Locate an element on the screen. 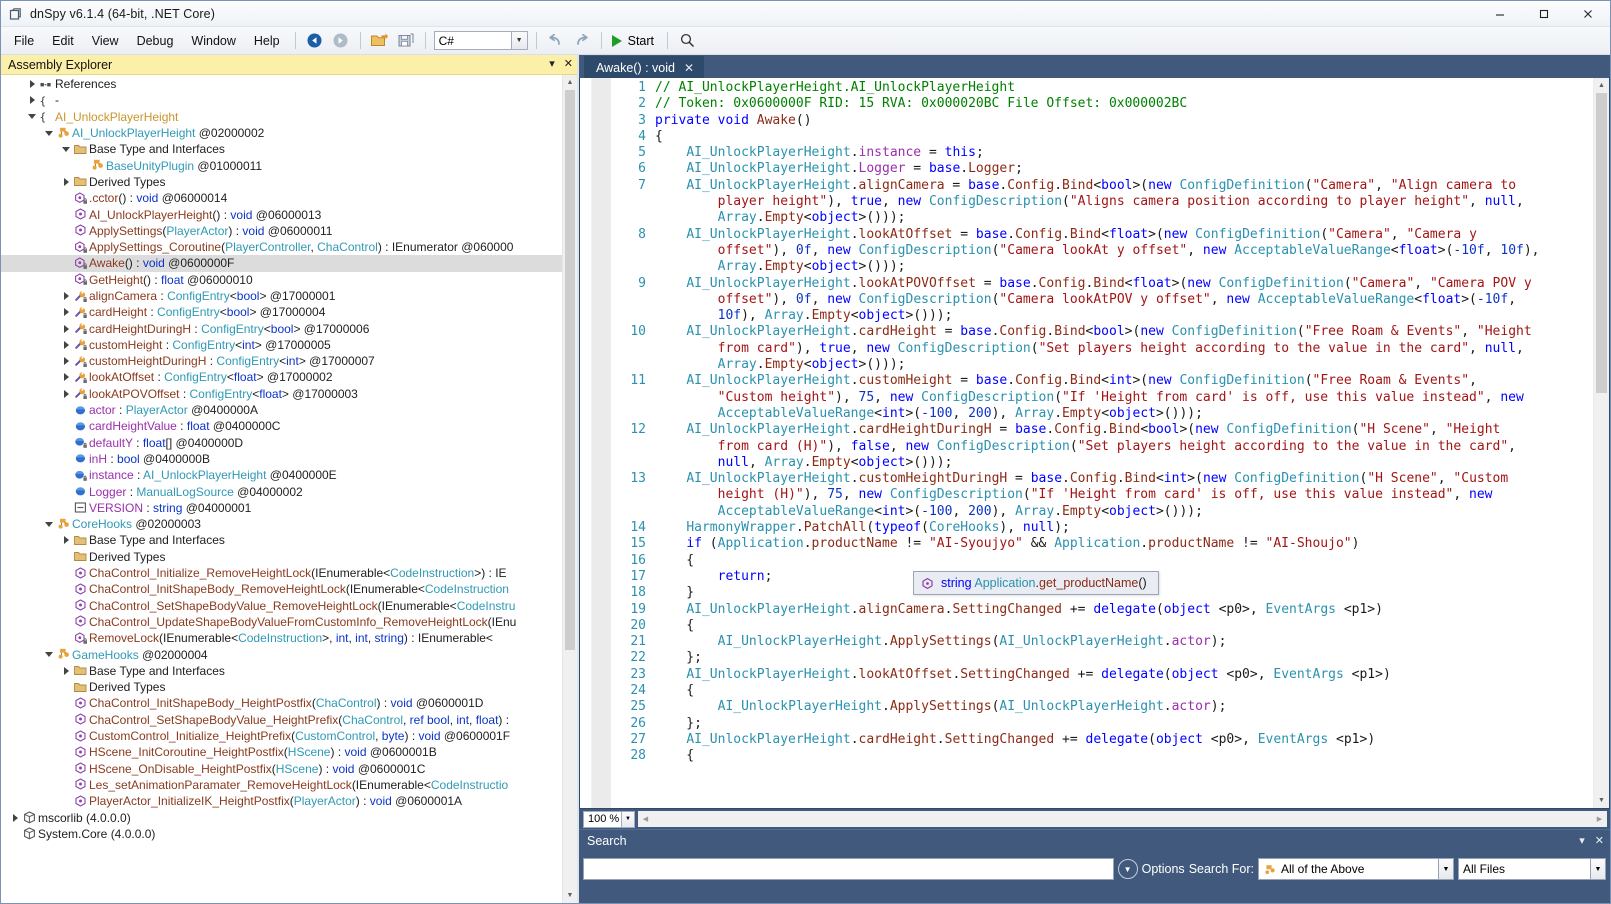  tree-node: .cctor() : void @06000014 is located at coordinates (281, 198).